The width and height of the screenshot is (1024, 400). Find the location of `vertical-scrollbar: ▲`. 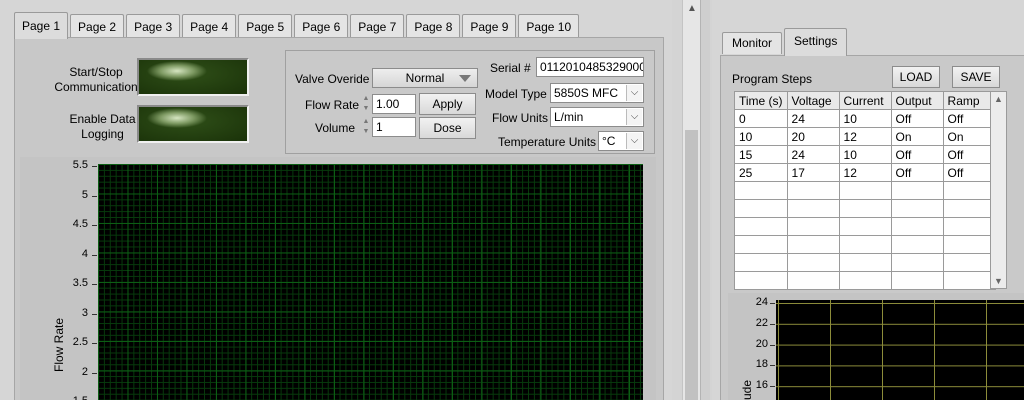

vertical-scrollbar: ▲ is located at coordinates (691, 200).